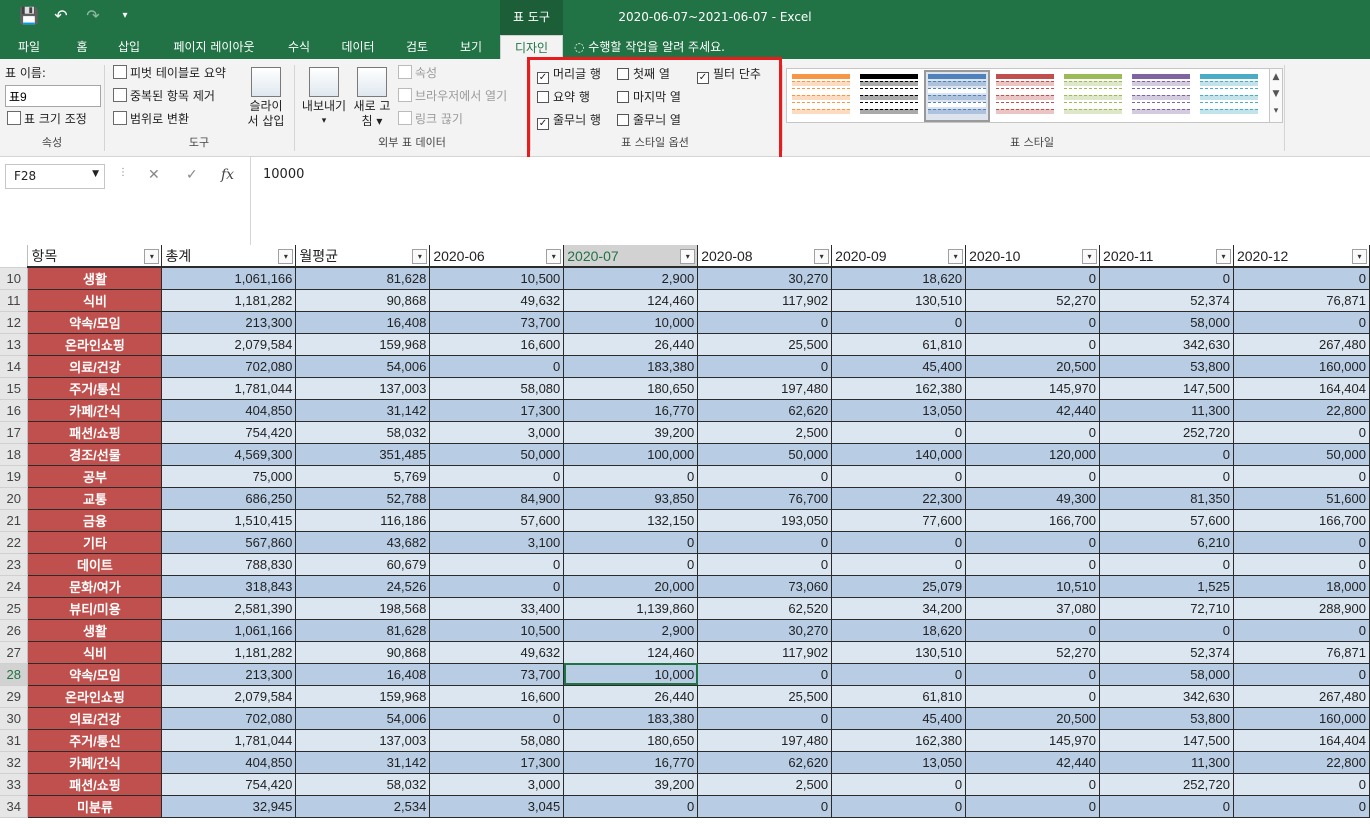 The image size is (1370, 824). What do you see at coordinates (899, 608) in the screenshot?
I see `value-cell: 34,200` at bounding box center [899, 608].